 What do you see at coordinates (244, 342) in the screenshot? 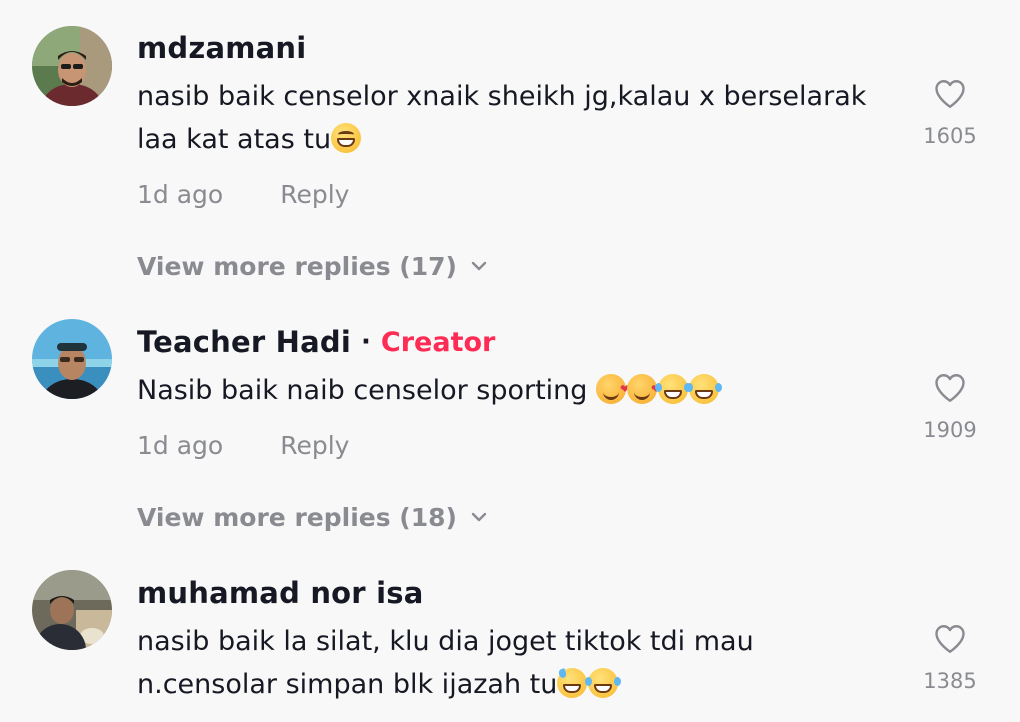
I see `username: Teacher Hadi` at bounding box center [244, 342].